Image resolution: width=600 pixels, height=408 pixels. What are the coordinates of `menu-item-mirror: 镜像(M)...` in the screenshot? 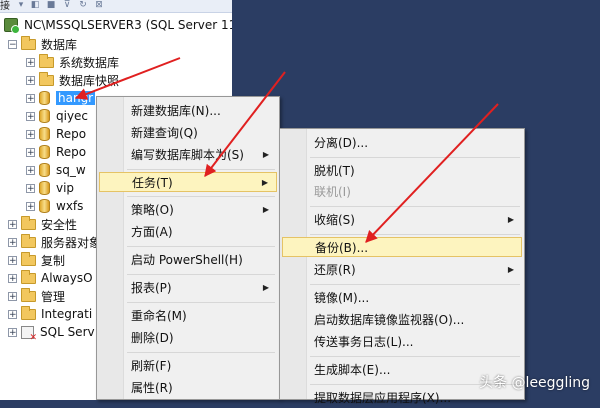 It's located at (402, 298).